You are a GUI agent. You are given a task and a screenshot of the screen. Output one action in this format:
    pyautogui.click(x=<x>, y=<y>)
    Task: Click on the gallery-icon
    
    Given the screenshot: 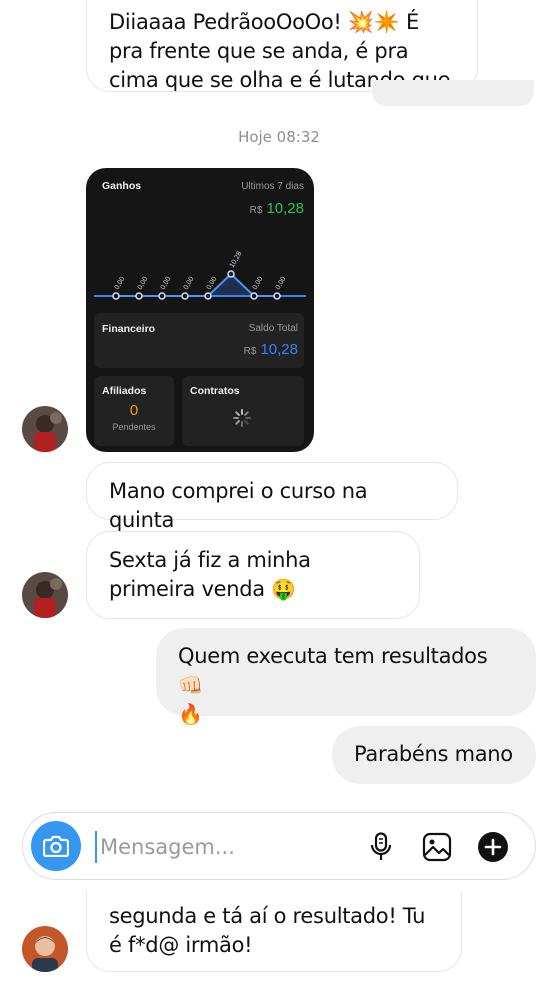 What is the action you would take?
    pyautogui.click(x=437, y=847)
    